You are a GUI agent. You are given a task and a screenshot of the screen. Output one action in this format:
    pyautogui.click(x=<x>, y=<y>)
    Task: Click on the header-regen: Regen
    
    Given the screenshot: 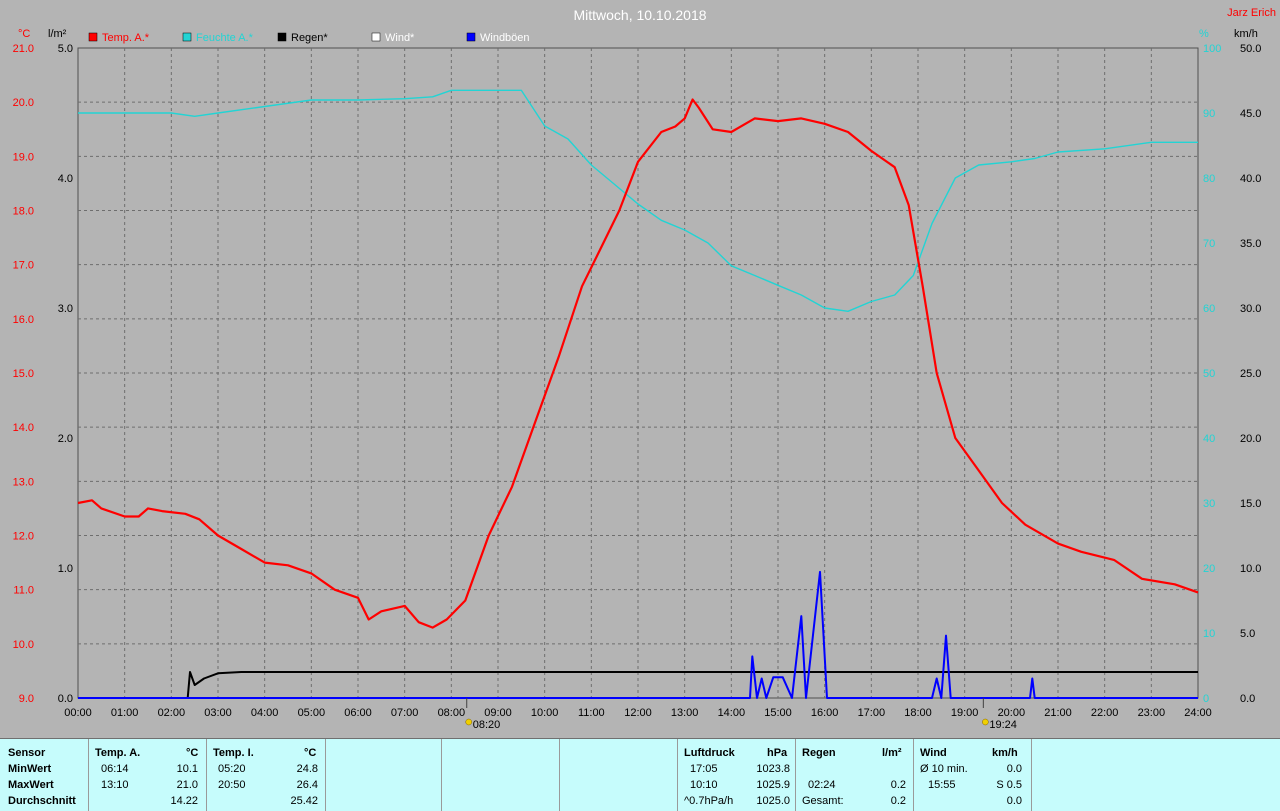 What is the action you would take?
    pyautogui.click(x=819, y=753)
    